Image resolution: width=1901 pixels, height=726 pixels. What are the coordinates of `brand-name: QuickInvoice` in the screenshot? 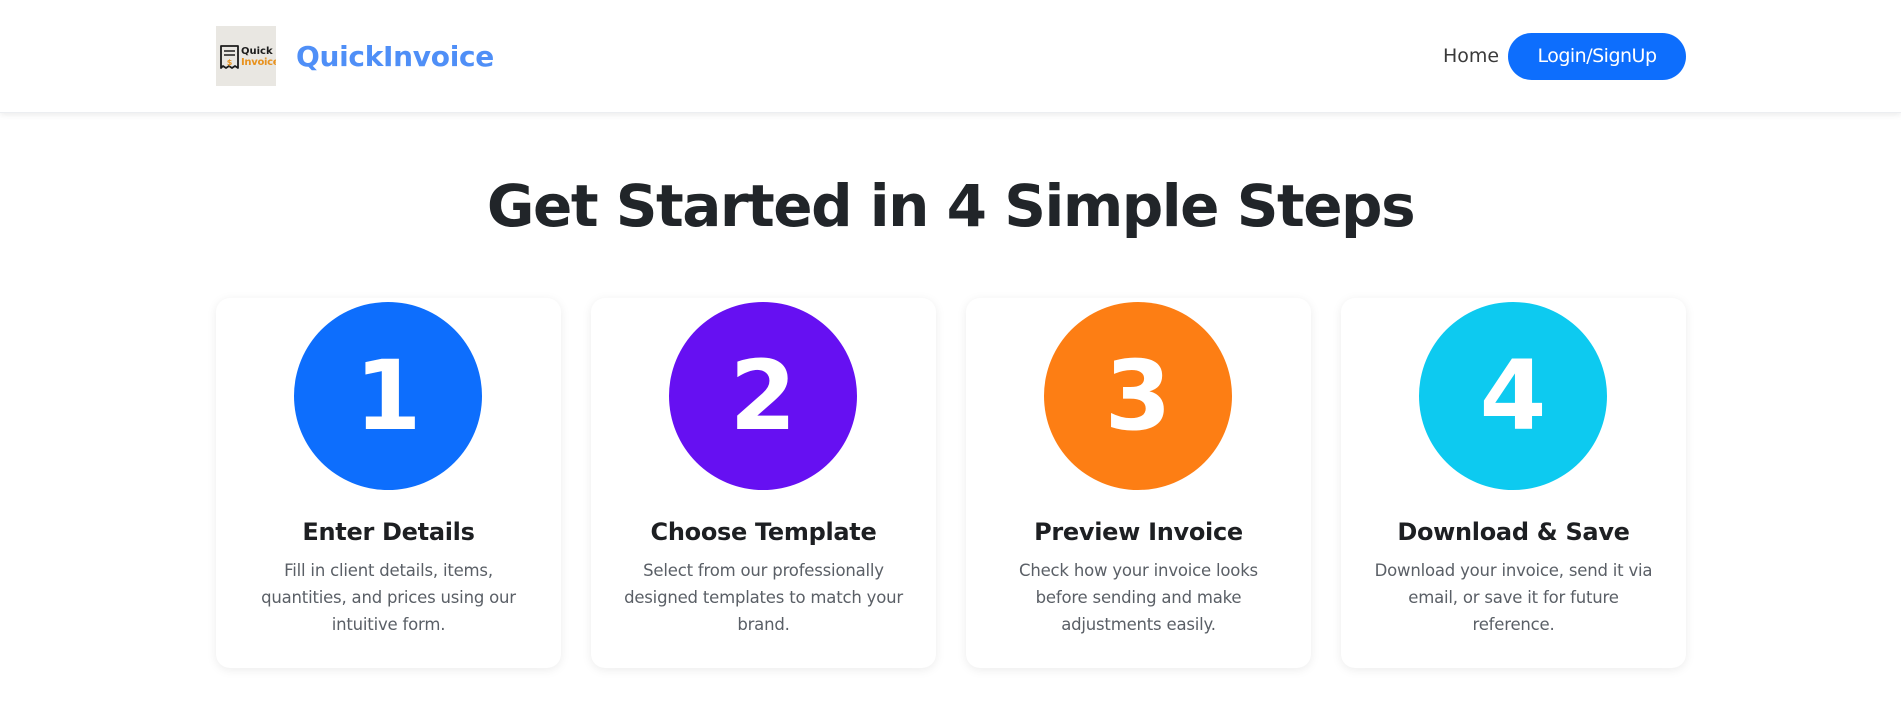 It's located at (395, 56).